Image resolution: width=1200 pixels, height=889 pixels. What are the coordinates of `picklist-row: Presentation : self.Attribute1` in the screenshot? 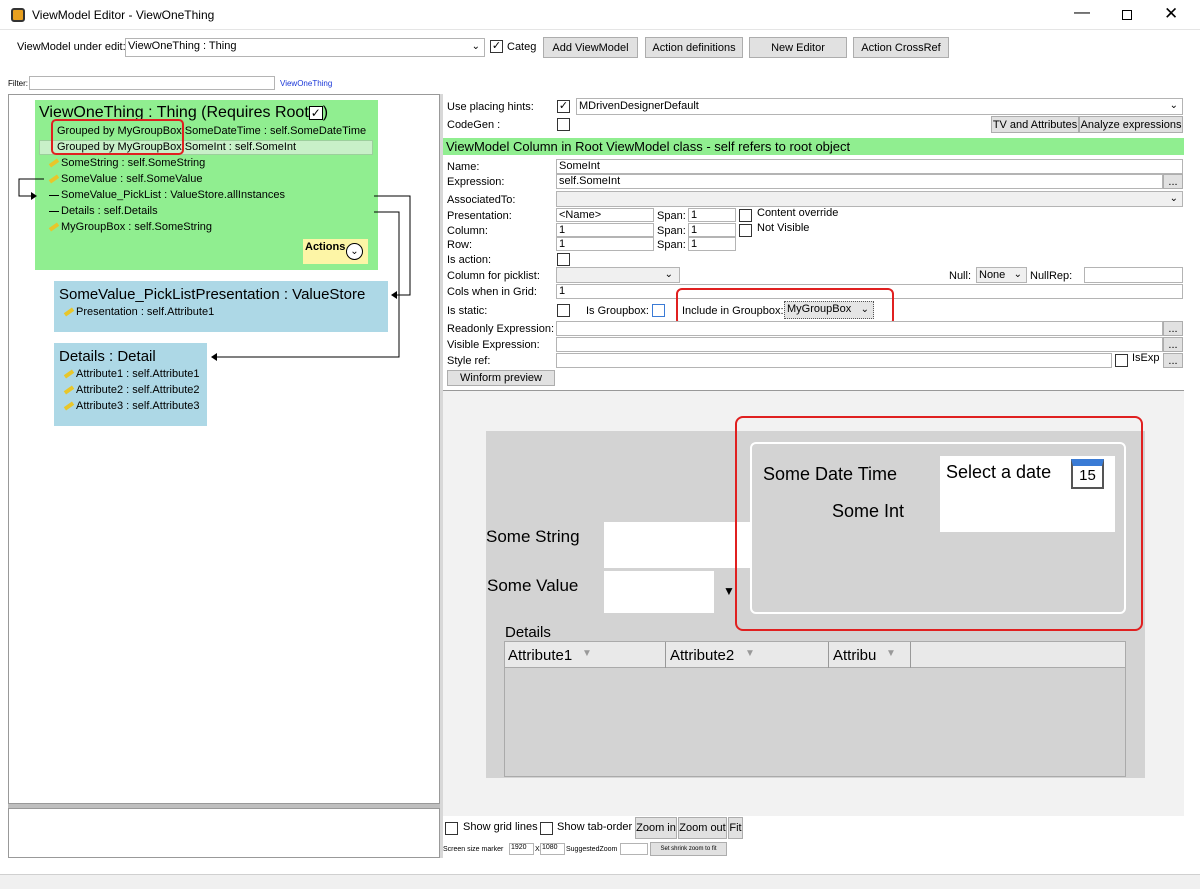 It's located at (138, 312).